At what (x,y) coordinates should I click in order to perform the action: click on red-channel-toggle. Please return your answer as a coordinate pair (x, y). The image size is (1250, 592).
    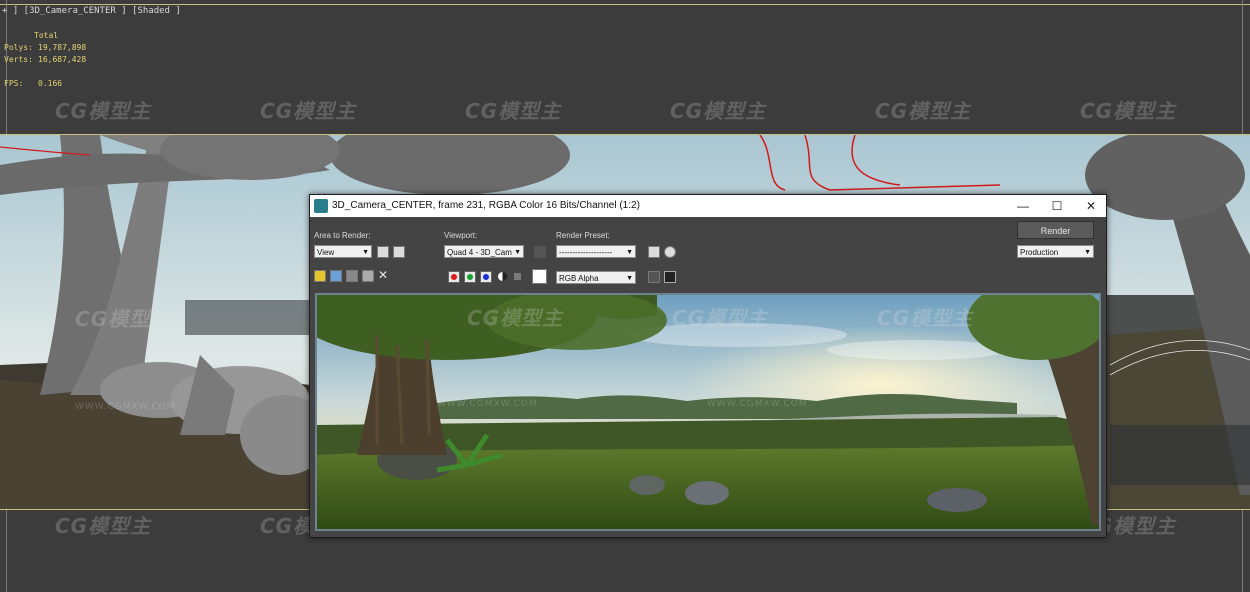
    Looking at the image, I should click on (454, 277).